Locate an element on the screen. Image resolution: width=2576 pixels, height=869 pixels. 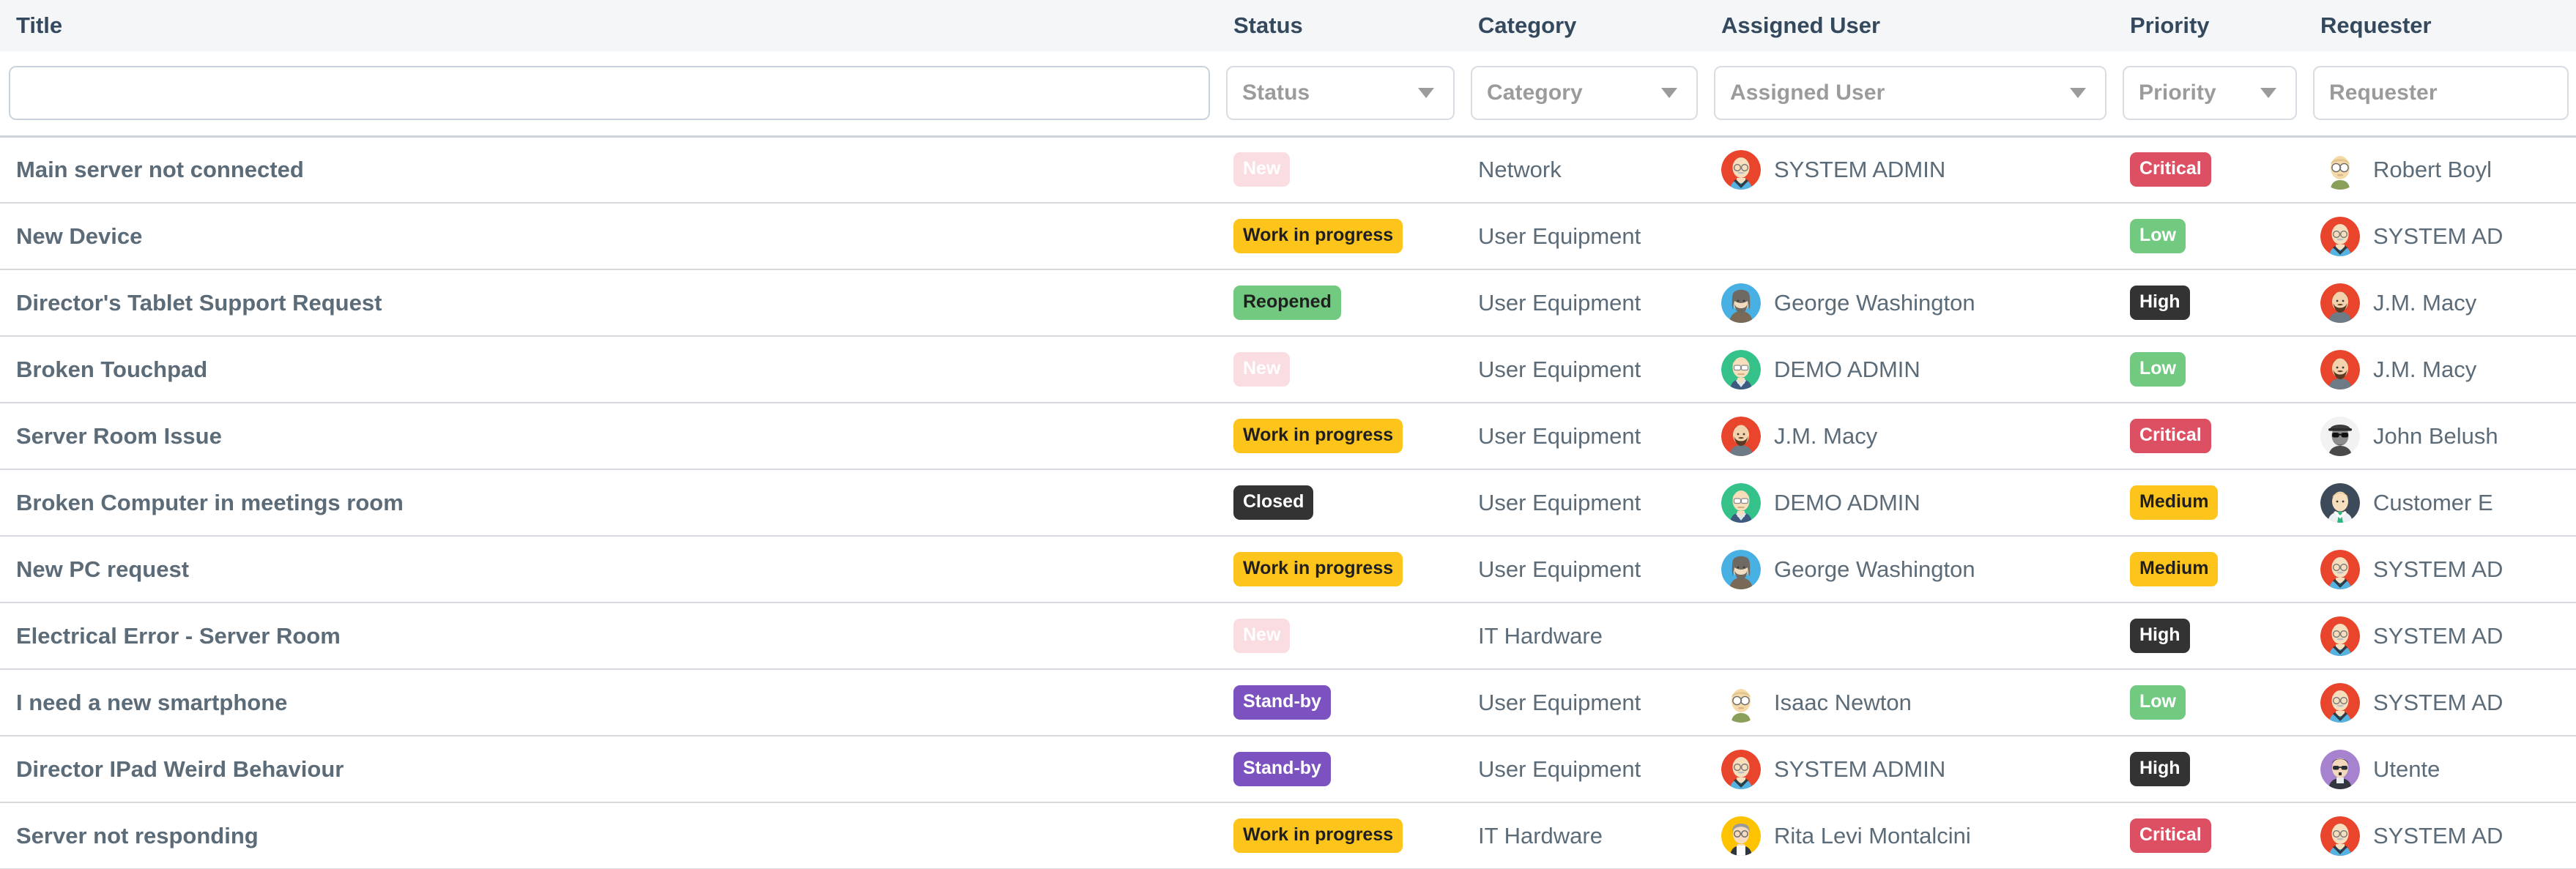
row-title: Server not responding is located at coordinates (608, 835).